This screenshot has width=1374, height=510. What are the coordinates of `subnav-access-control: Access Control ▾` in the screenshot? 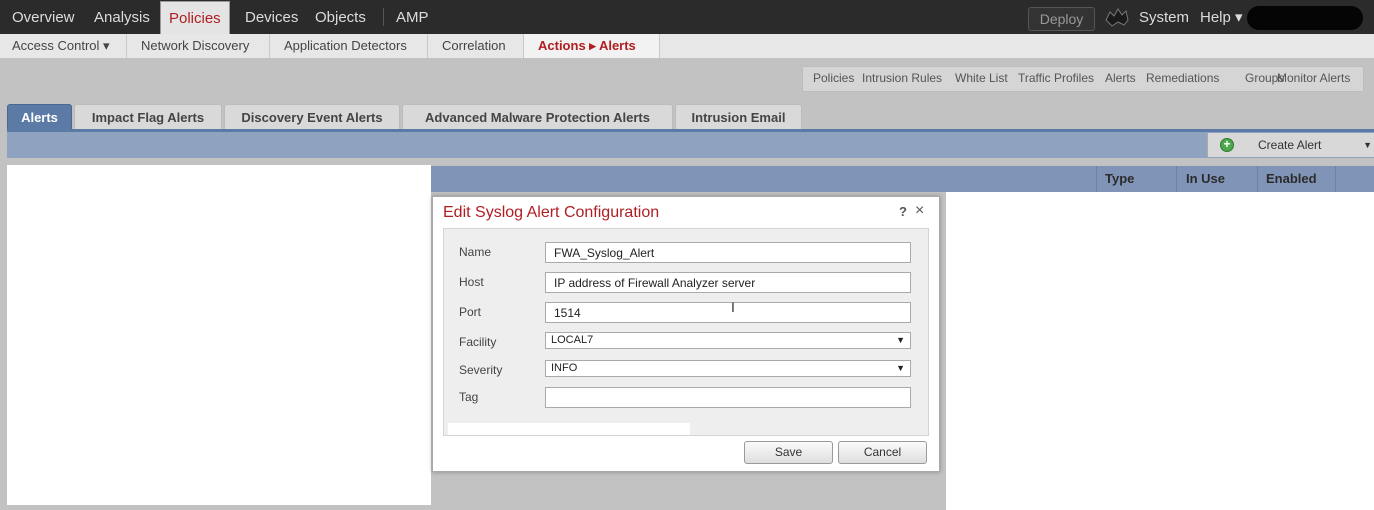 It's located at (61, 46).